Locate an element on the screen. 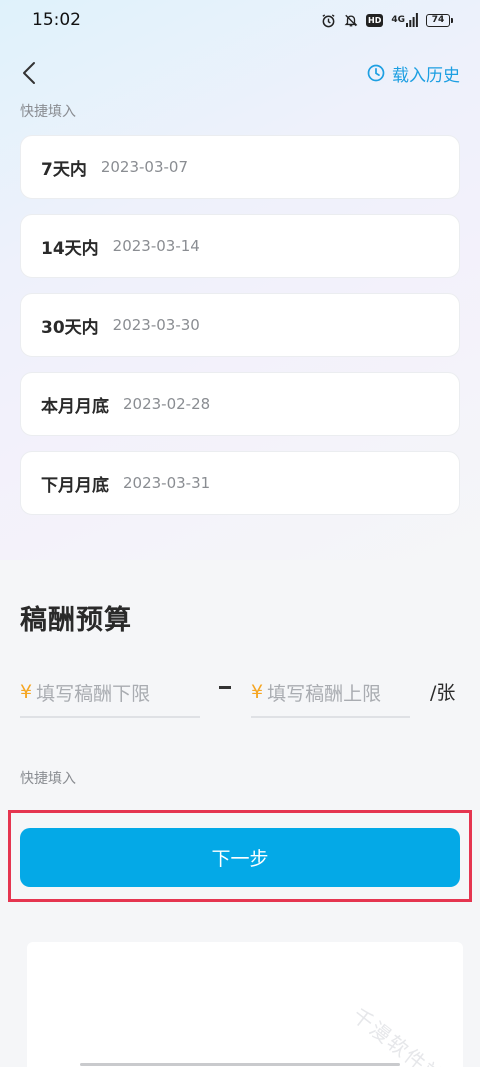  budget-title: 稿酬预算 is located at coordinates (76, 620).